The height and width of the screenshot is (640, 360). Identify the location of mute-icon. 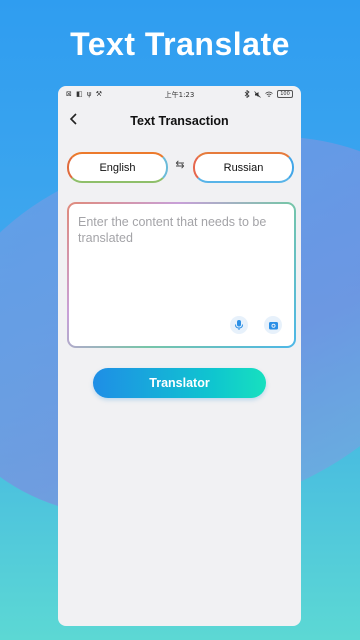
(257, 94).